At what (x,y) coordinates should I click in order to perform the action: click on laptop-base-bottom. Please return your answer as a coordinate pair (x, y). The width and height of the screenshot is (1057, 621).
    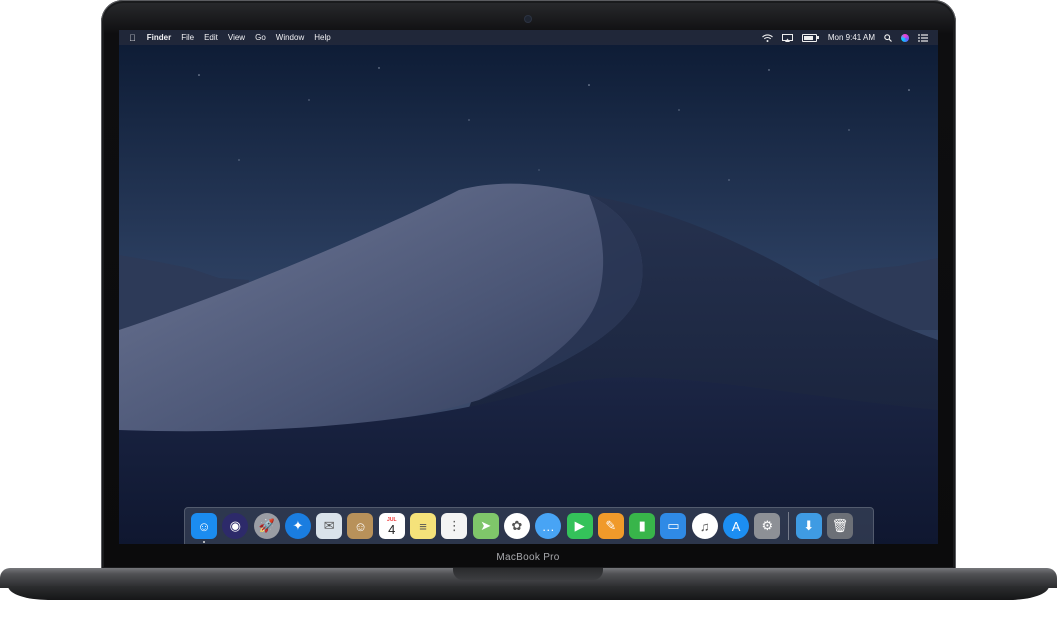
    Looking at the image, I should click on (528, 593).